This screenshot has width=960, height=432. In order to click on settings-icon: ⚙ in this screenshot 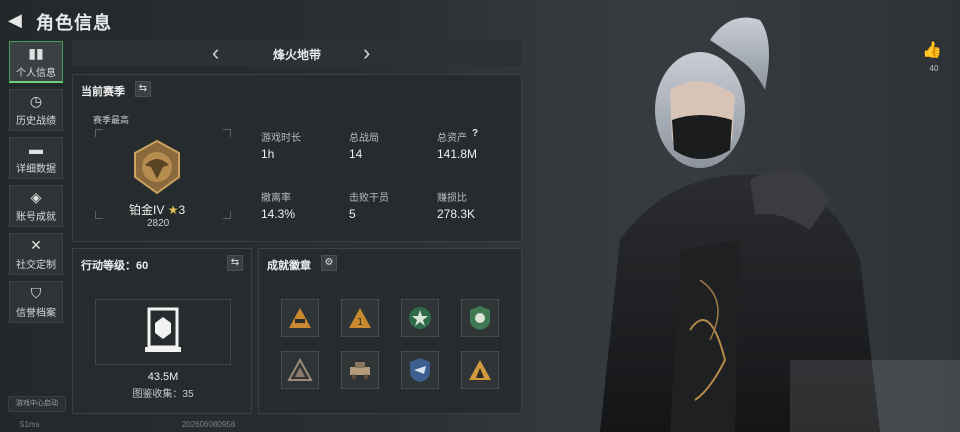, I will do `click(329, 263)`.